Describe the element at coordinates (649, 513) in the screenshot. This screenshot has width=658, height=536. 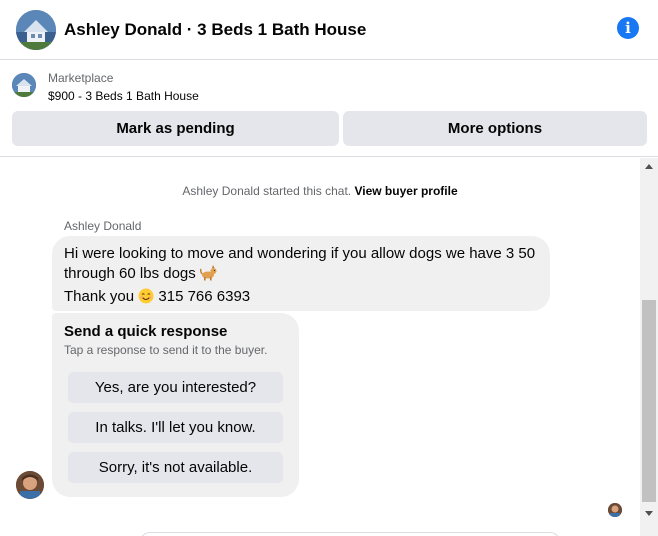
I see `scroll-down-arrow-icon` at that location.